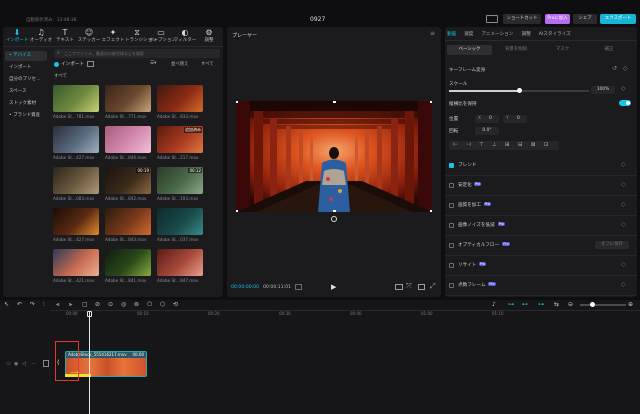  I want to click on properties-tab-3: 調整, so click(526, 34).